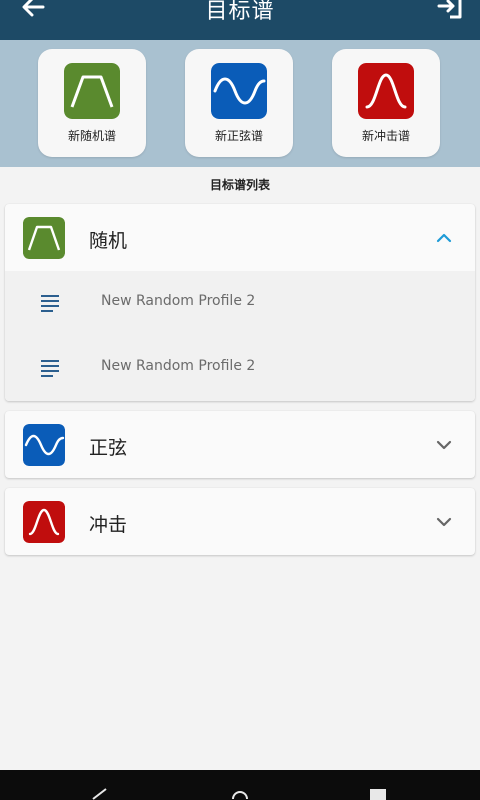 This screenshot has height=800, width=480. I want to click on group-sine-label: 正弦, so click(108, 448).